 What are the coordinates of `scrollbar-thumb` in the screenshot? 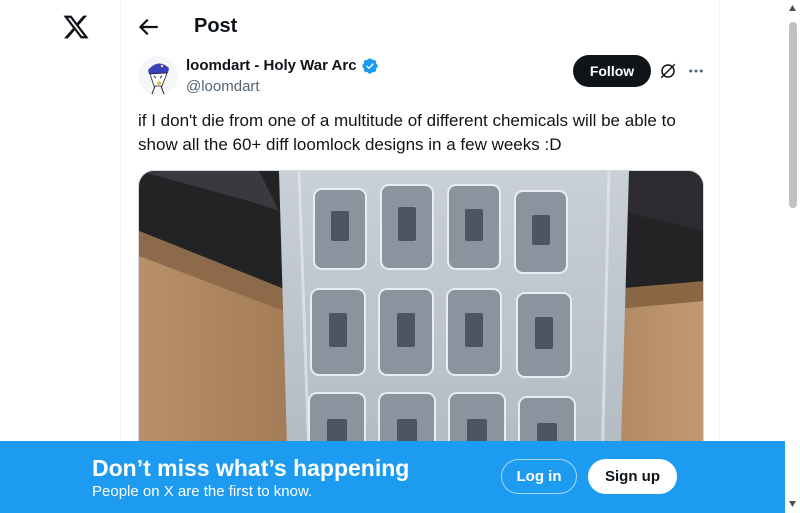 It's located at (793, 115).